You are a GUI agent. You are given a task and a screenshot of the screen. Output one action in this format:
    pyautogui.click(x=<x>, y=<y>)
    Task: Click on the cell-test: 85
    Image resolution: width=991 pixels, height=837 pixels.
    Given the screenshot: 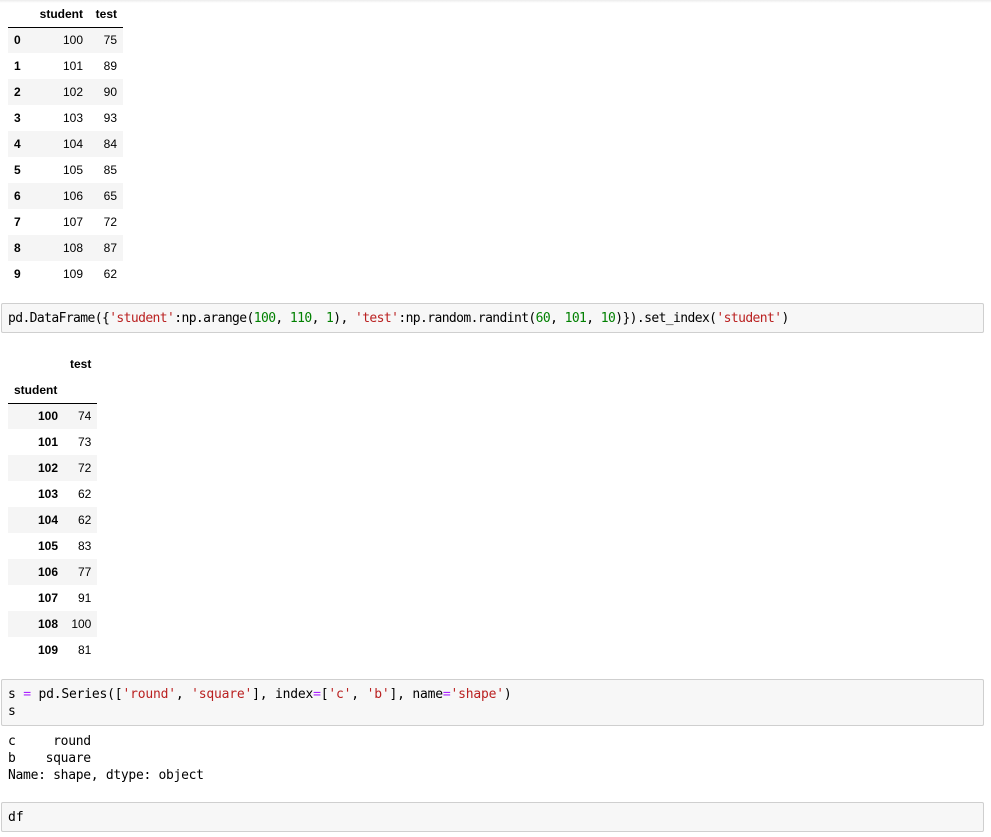 What is the action you would take?
    pyautogui.click(x=110, y=170)
    